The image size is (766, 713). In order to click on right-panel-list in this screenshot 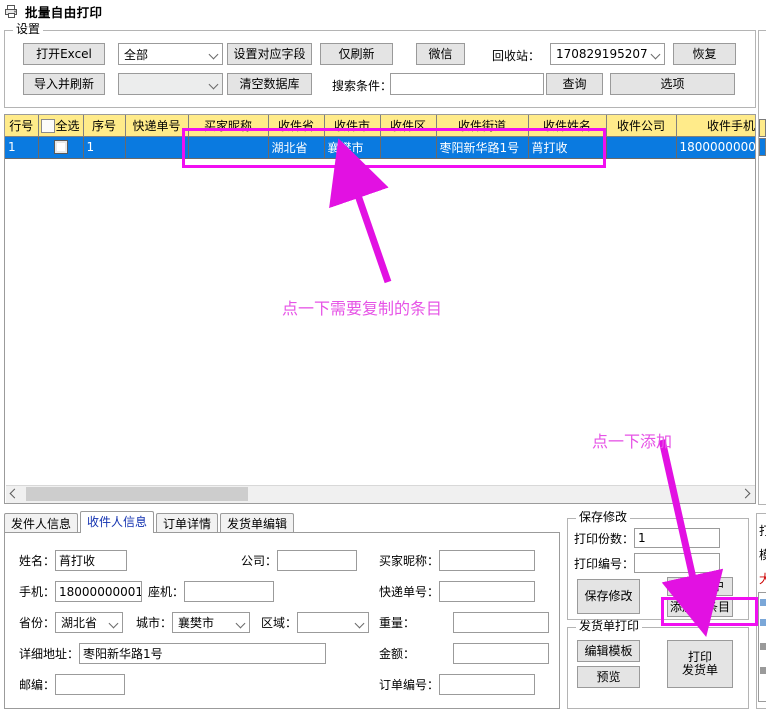, I will do `click(762, 647)`.